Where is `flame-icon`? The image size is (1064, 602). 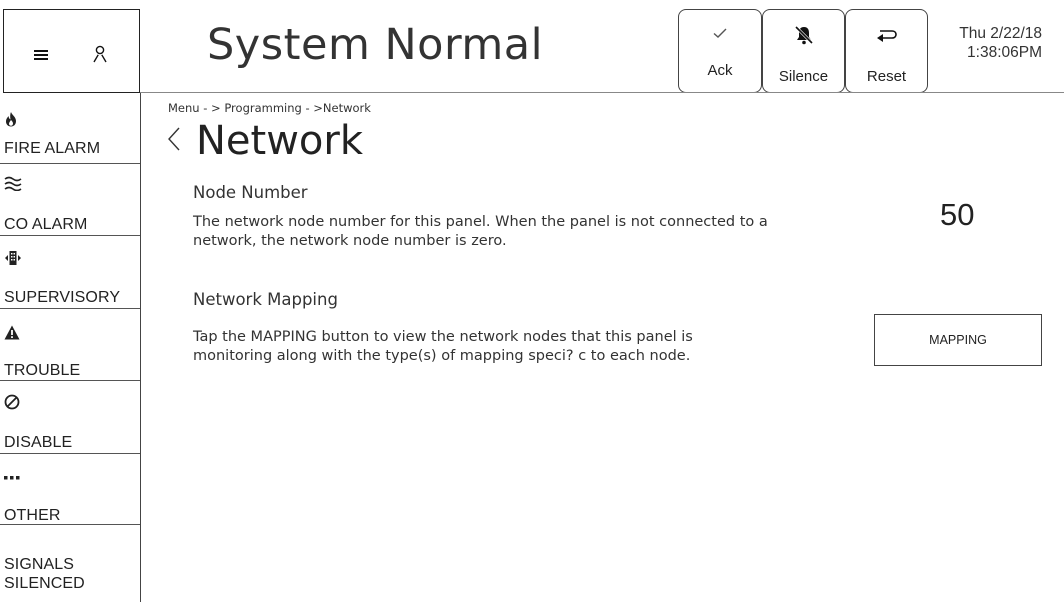 flame-icon is located at coordinates (11, 119).